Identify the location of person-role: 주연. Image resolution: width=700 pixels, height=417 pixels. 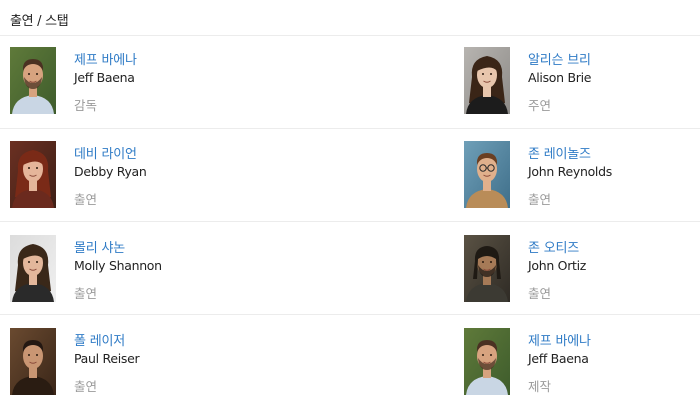
(540, 105).